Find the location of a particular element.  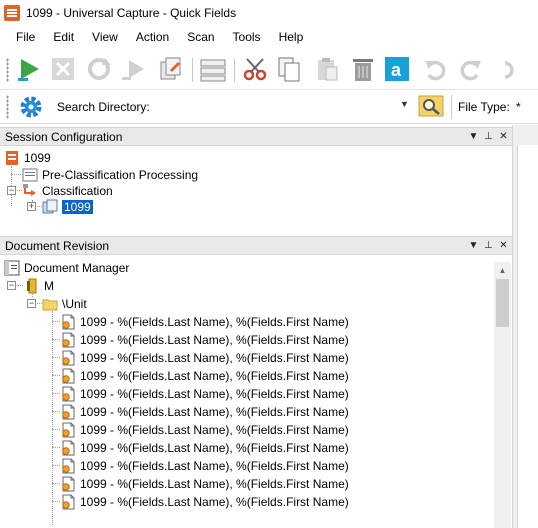

cut-button is located at coordinates (255, 69).